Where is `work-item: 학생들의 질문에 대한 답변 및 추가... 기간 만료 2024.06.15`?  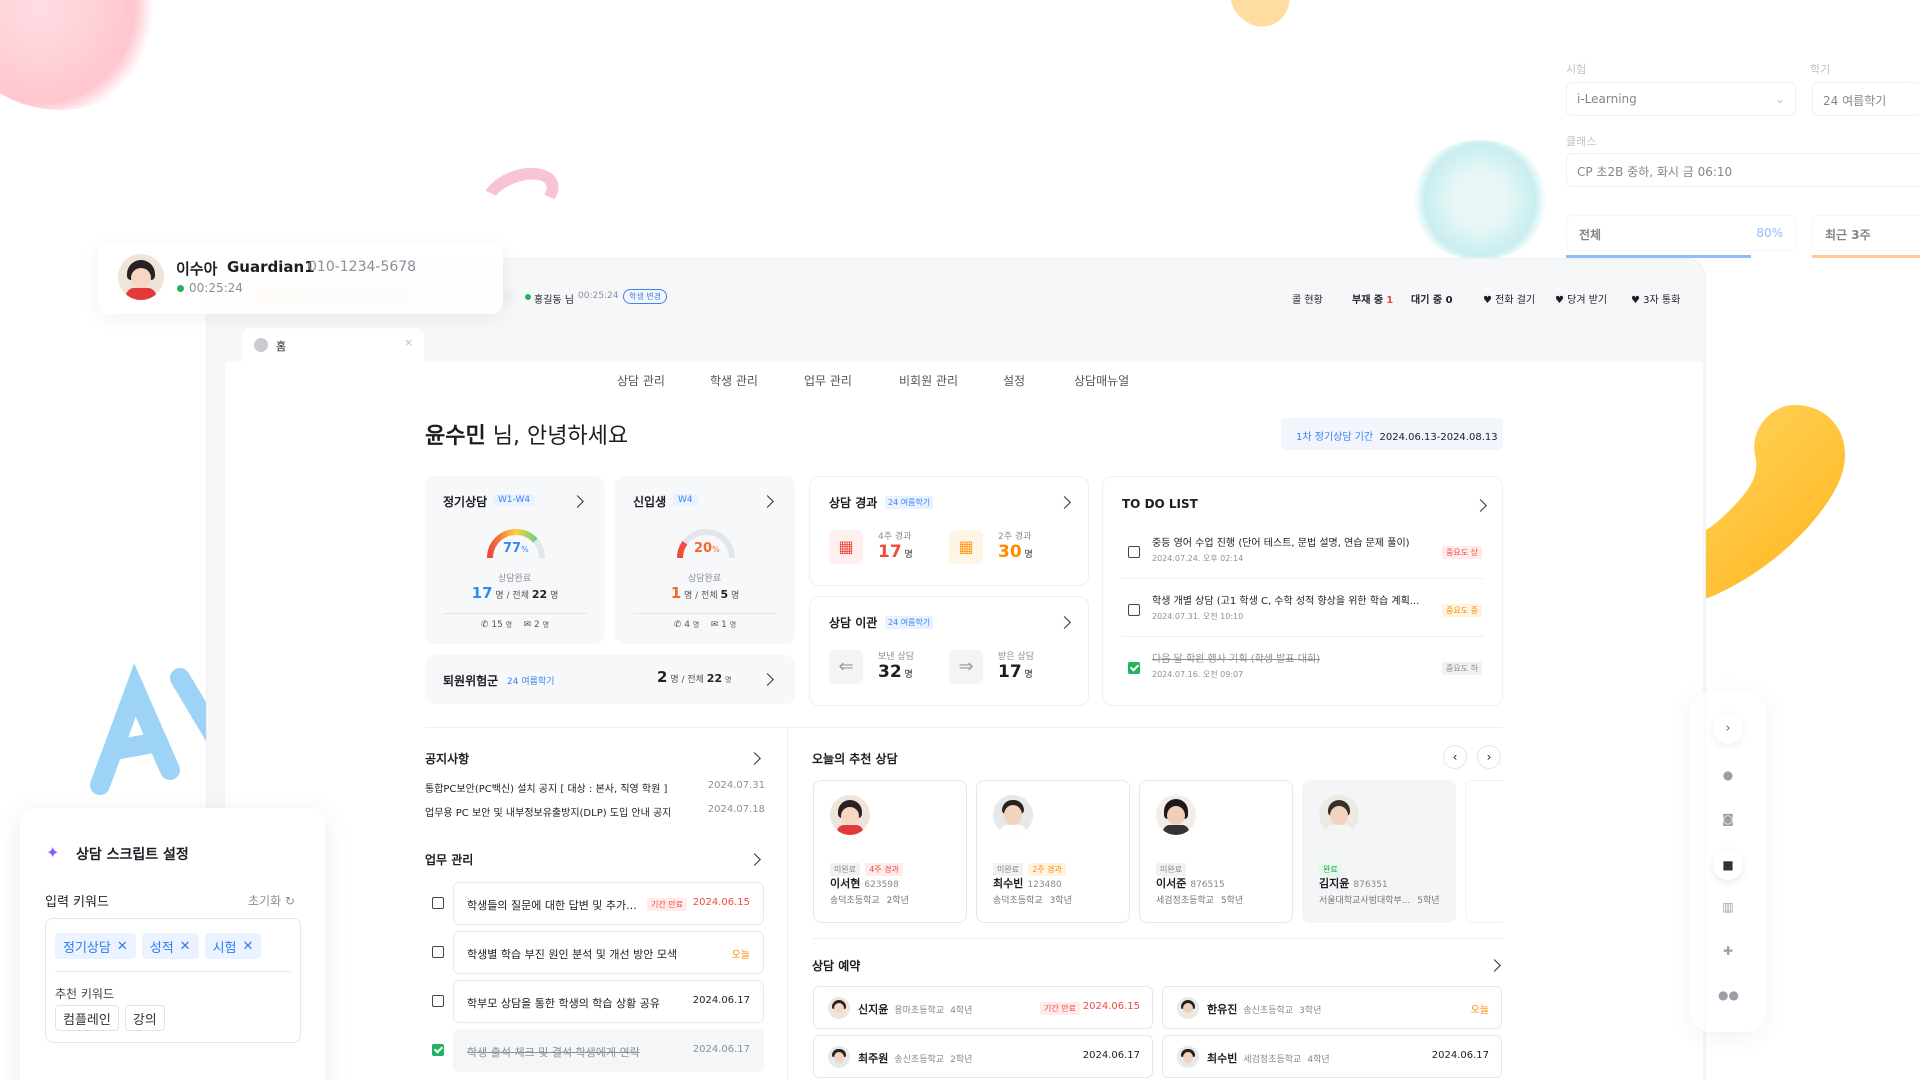 work-item: 학생들의 질문에 대한 답변 및 추가... 기간 만료 2024.06.15 is located at coordinates (608, 903).